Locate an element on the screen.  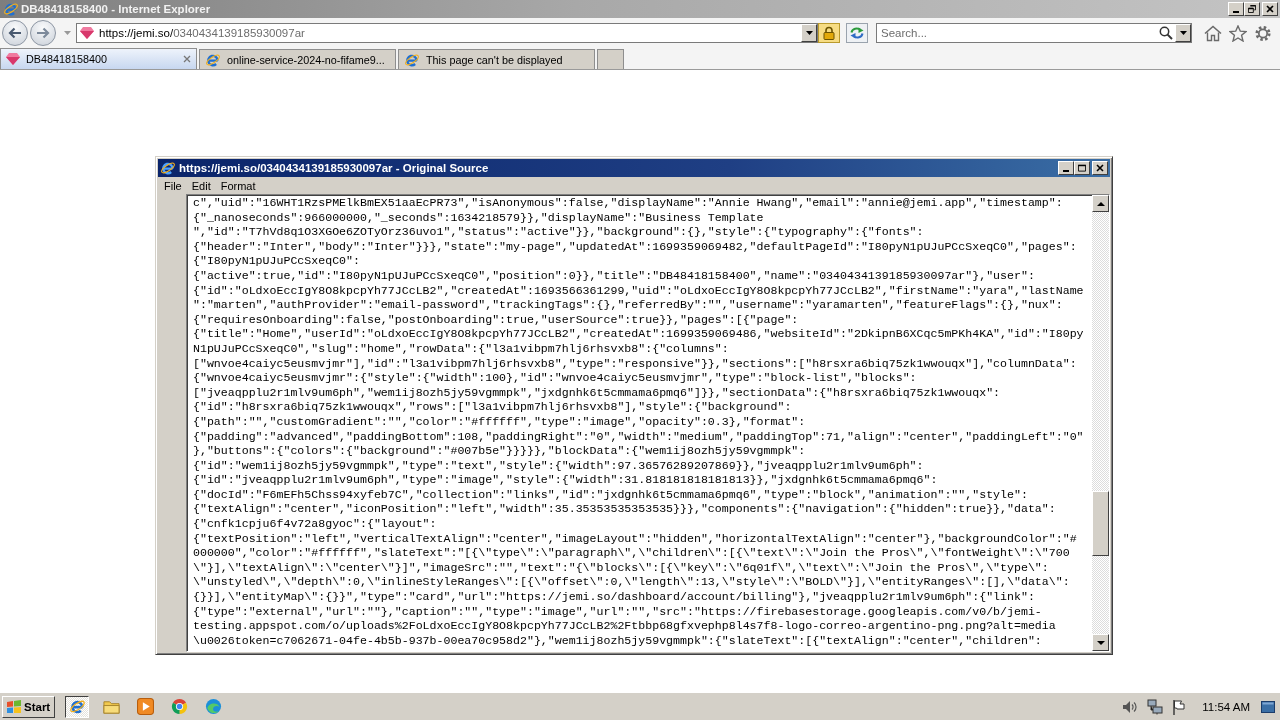
maximize-button is located at coordinates (1082, 168).